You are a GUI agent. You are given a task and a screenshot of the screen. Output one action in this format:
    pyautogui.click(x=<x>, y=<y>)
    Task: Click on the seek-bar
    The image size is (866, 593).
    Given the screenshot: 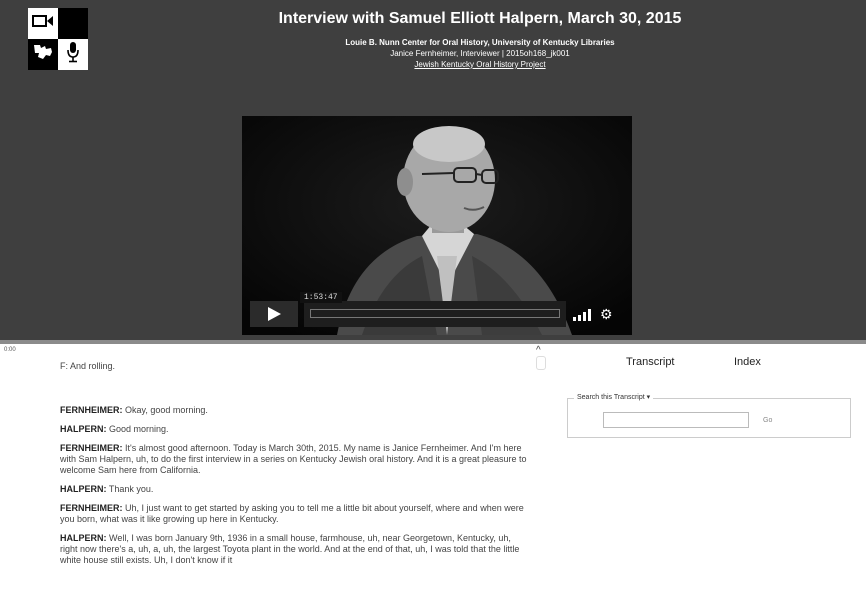 What is the action you would take?
    pyautogui.click(x=435, y=314)
    